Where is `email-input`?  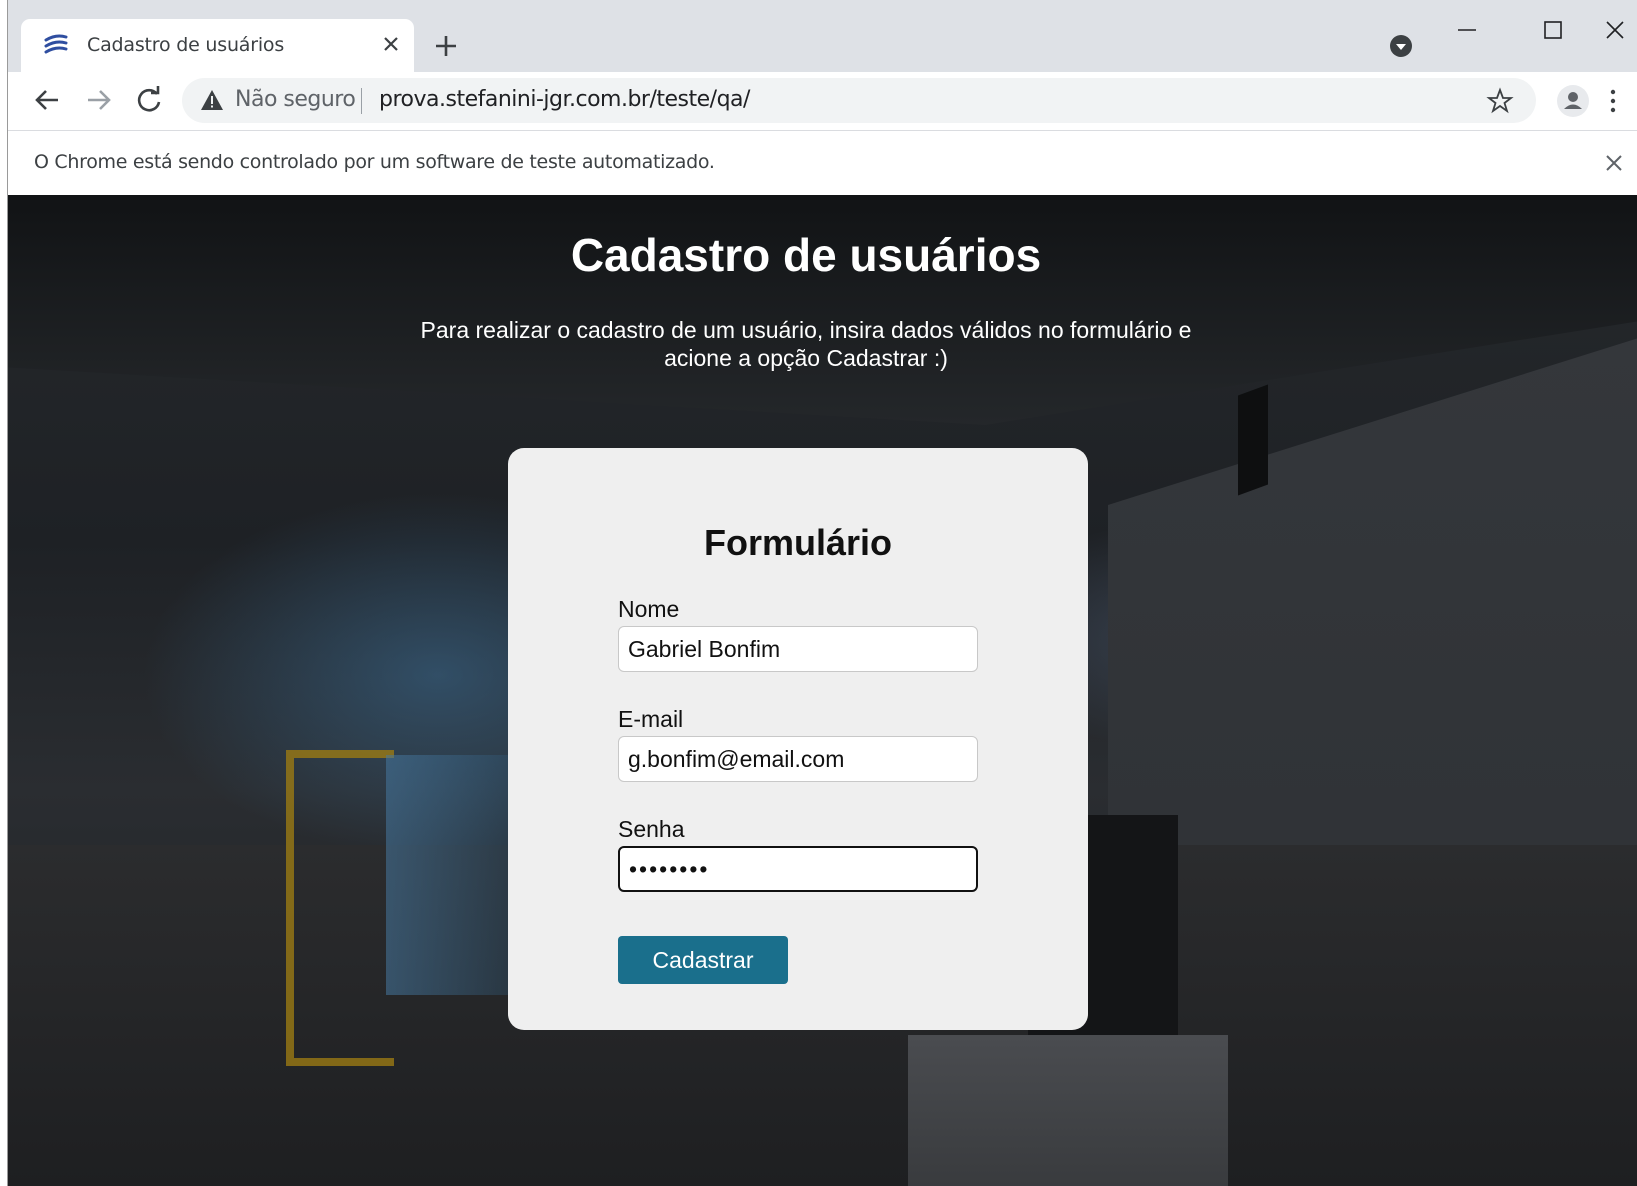
email-input is located at coordinates (798, 759).